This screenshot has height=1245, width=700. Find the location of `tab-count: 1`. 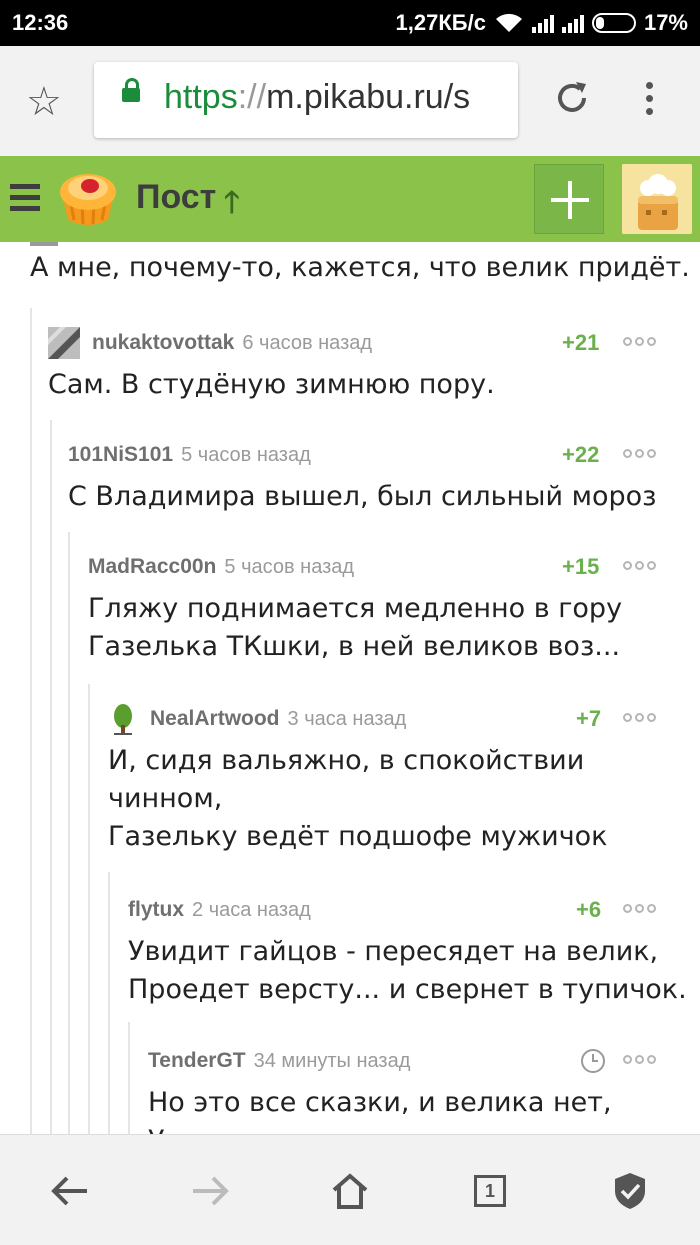

tab-count: 1 is located at coordinates (490, 1191).